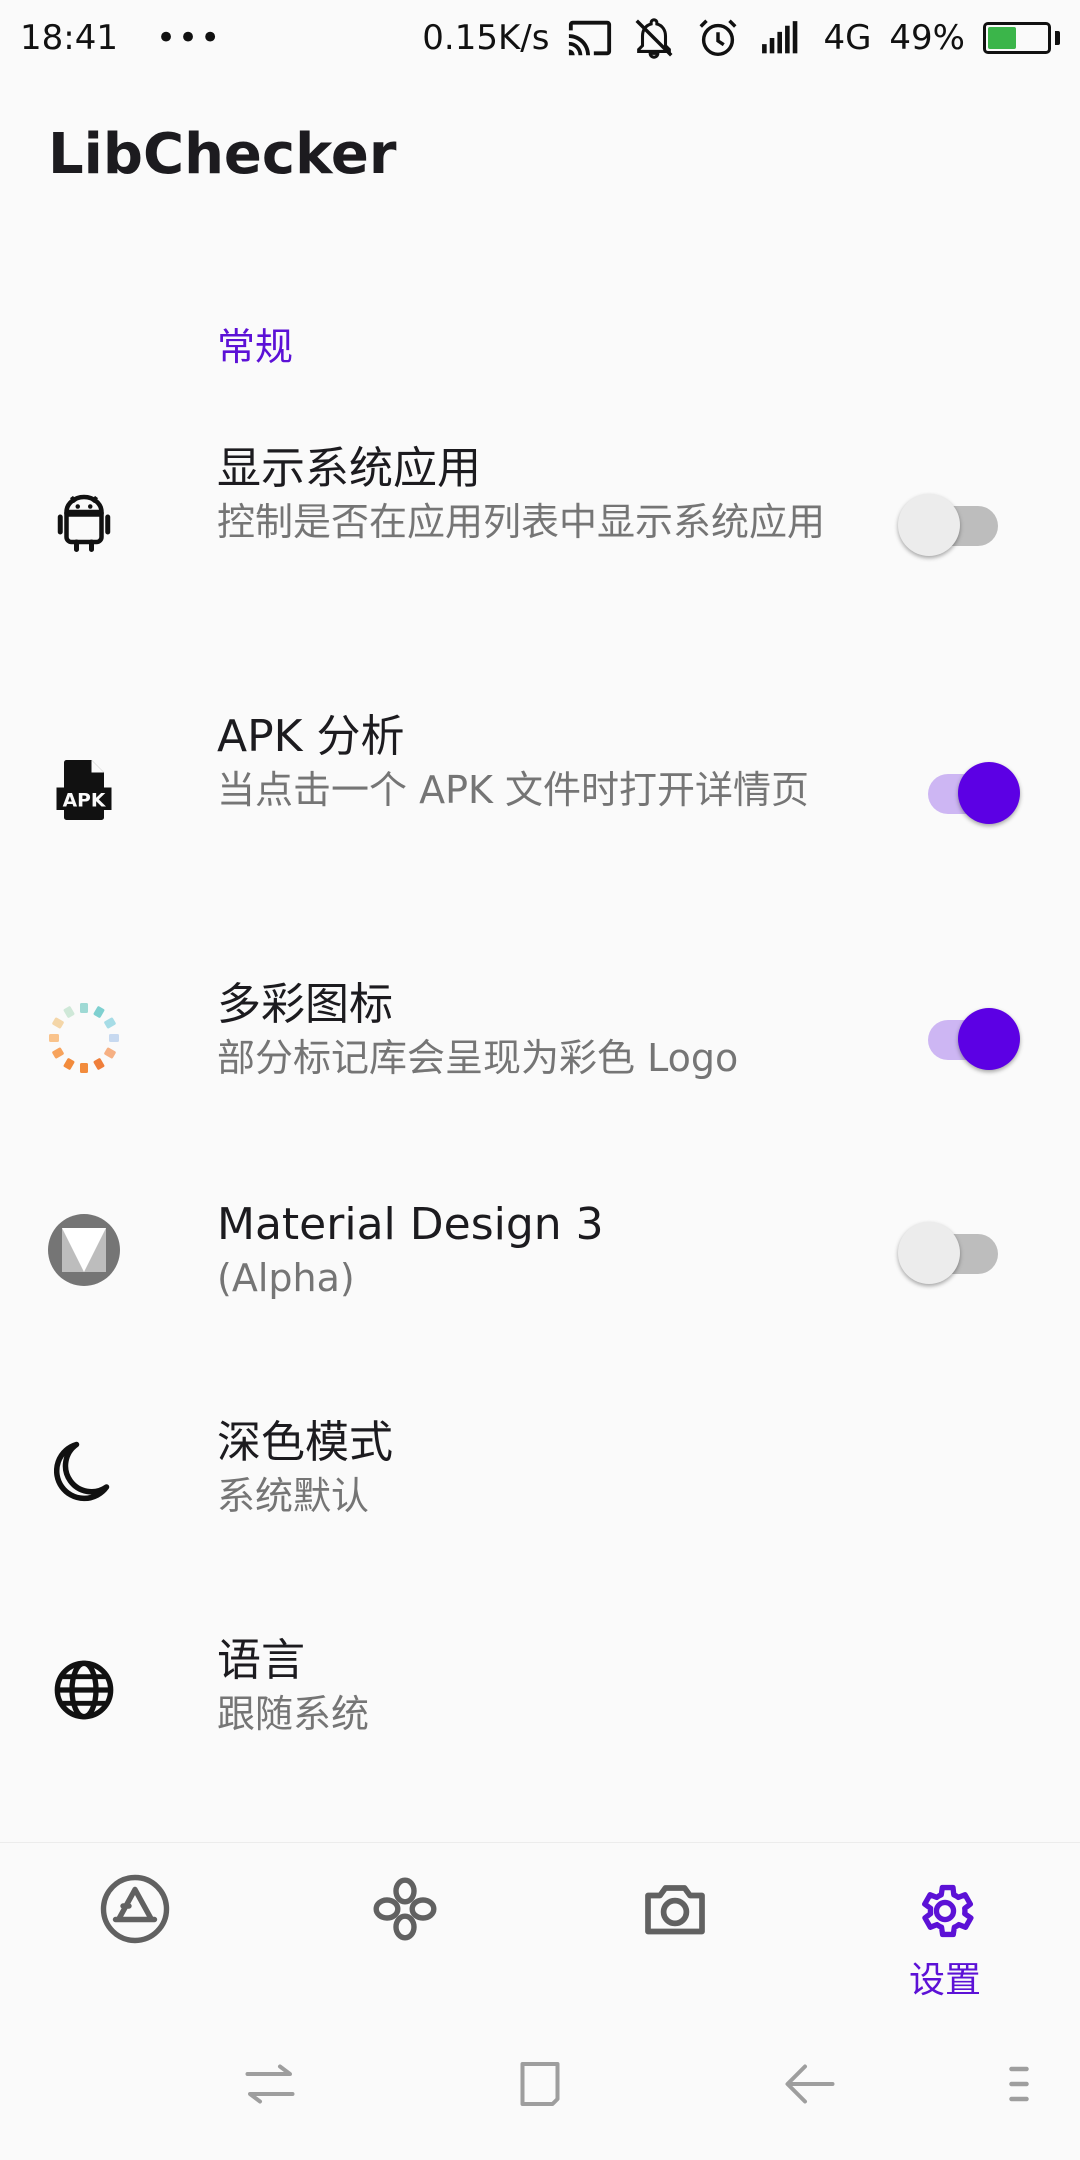 This screenshot has height=2160, width=1080. What do you see at coordinates (349, 468) in the screenshot?
I see `setting-title: 显示系统应用` at bounding box center [349, 468].